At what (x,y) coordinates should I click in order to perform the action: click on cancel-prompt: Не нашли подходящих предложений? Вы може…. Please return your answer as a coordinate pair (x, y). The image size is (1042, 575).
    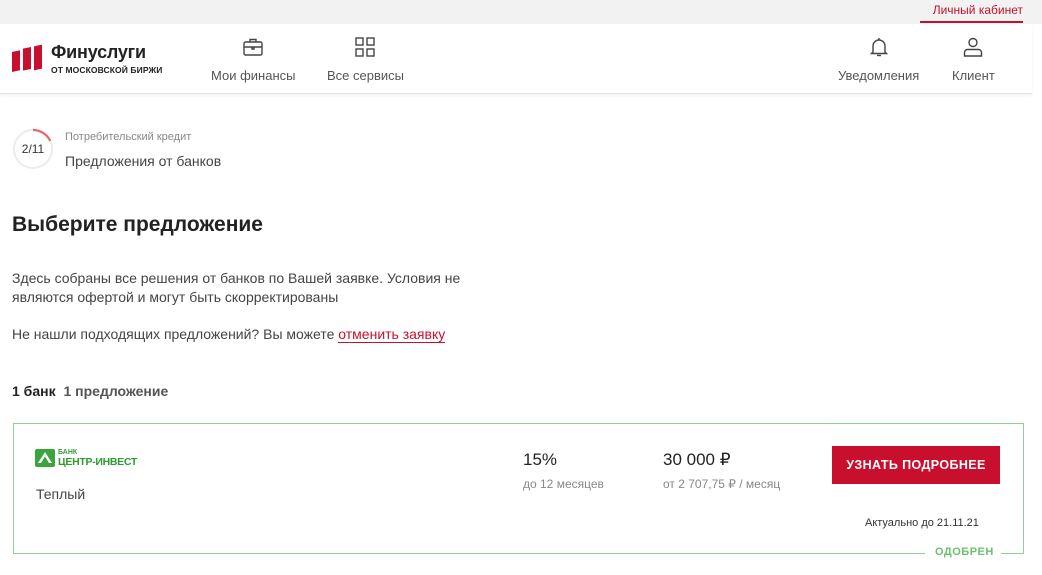
    Looking at the image, I should click on (229, 334).